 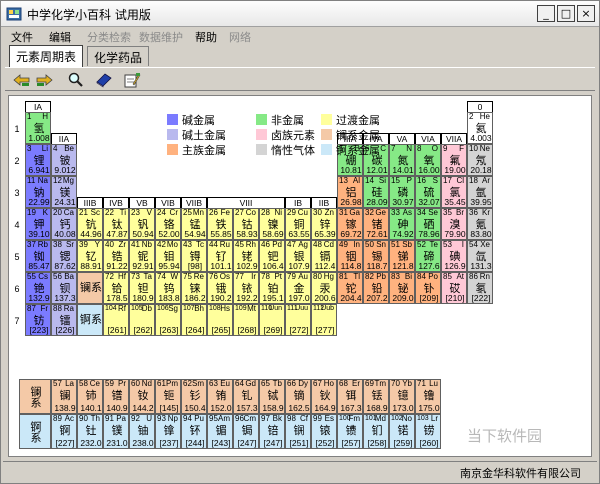 What do you see at coordinates (220, 224) in the screenshot?
I see `element-cell-fe: 26 Fe 铁 55.85` at bounding box center [220, 224].